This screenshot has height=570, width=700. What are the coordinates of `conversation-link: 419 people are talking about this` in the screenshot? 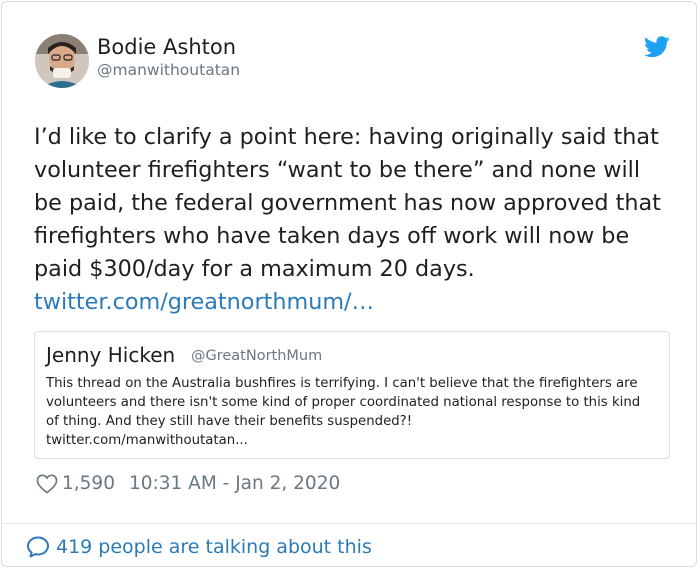 It's located at (199, 547).